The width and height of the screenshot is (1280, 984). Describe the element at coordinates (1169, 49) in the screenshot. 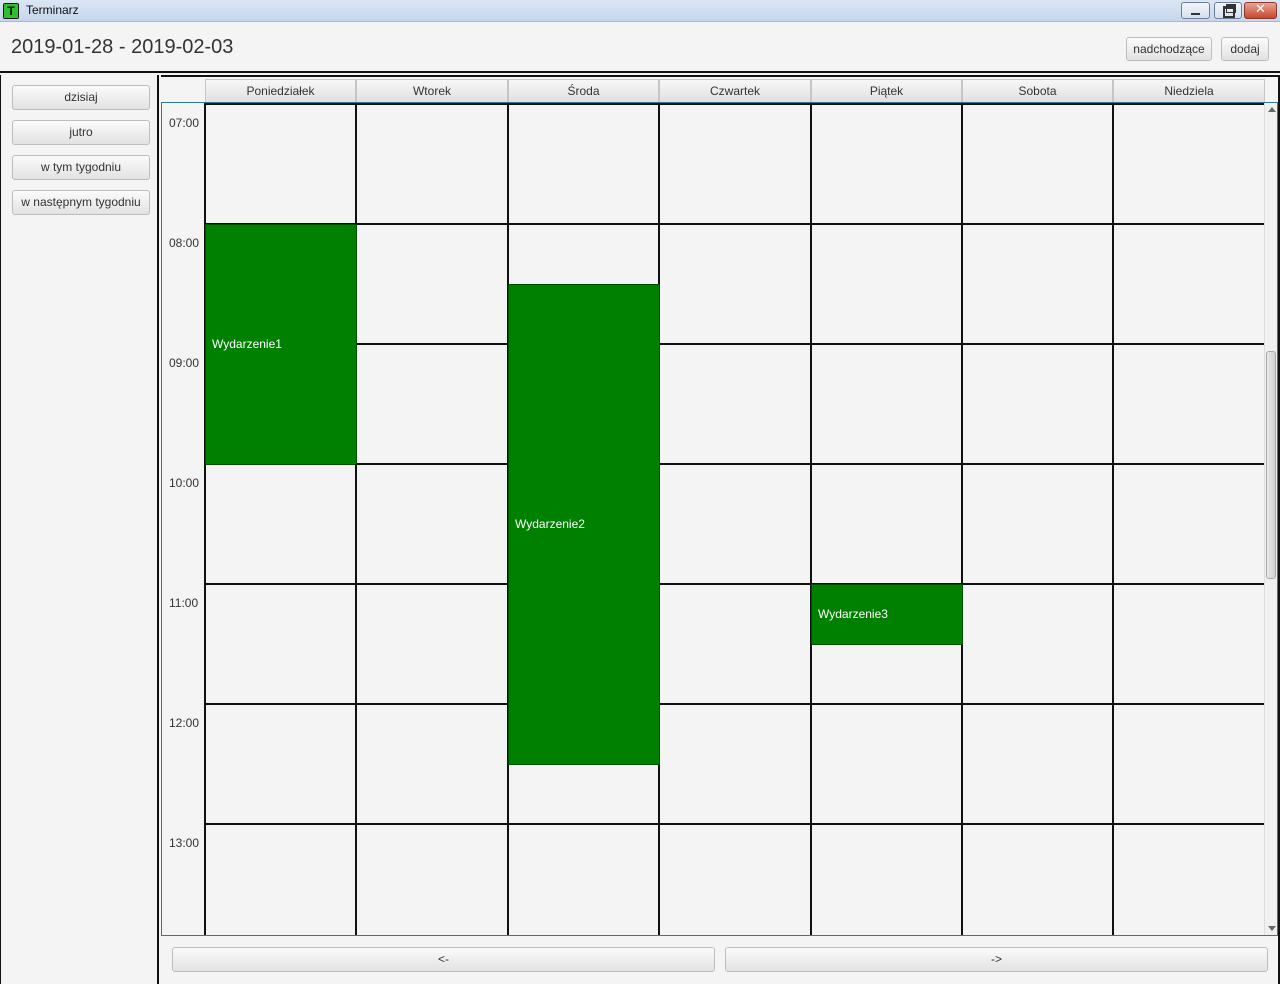

I see `upcoming-button: nadchodzące` at that location.